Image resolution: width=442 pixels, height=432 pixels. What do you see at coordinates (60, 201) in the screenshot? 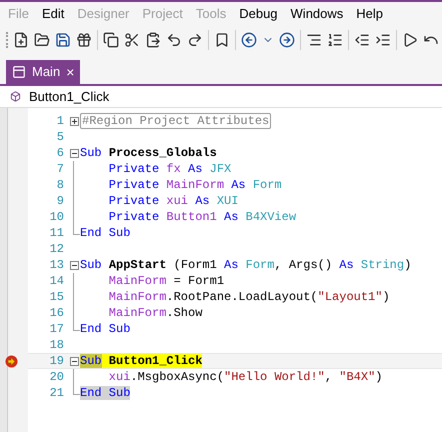
I see `line-number: 9` at bounding box center [60, 201].